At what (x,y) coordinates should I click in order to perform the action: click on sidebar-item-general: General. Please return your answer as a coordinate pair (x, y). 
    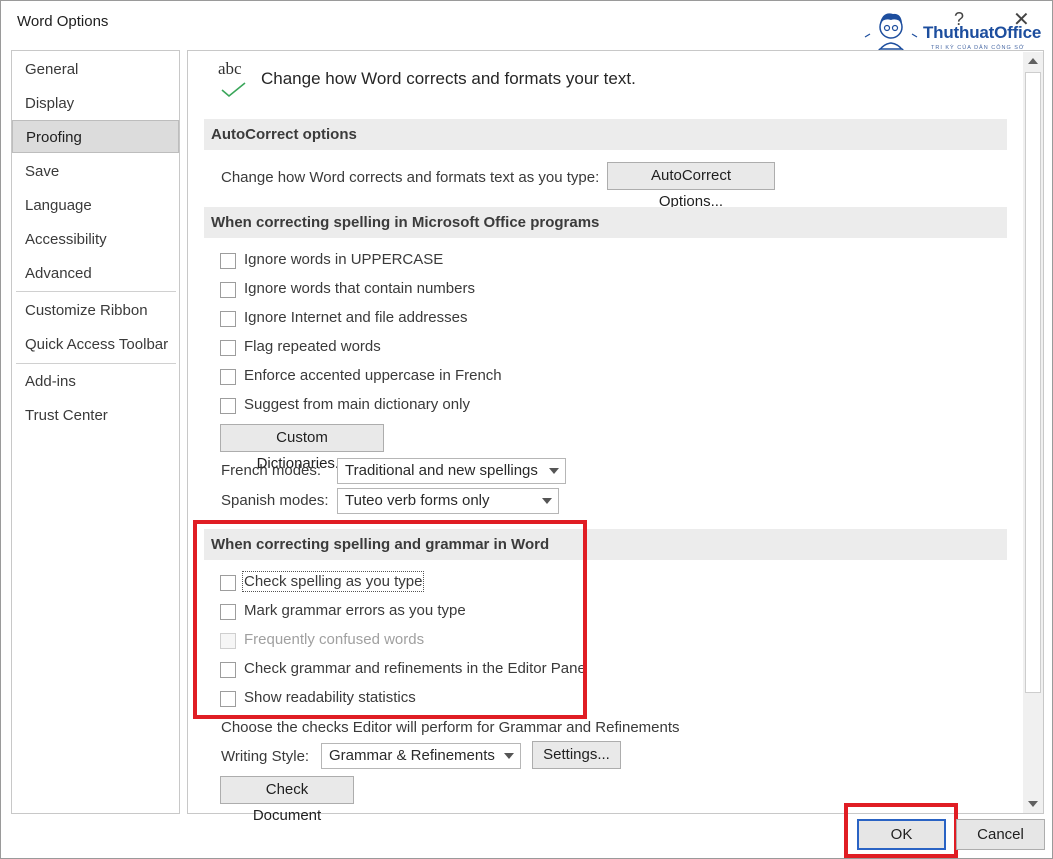
    Looking at the image, I should click on (95, 69).